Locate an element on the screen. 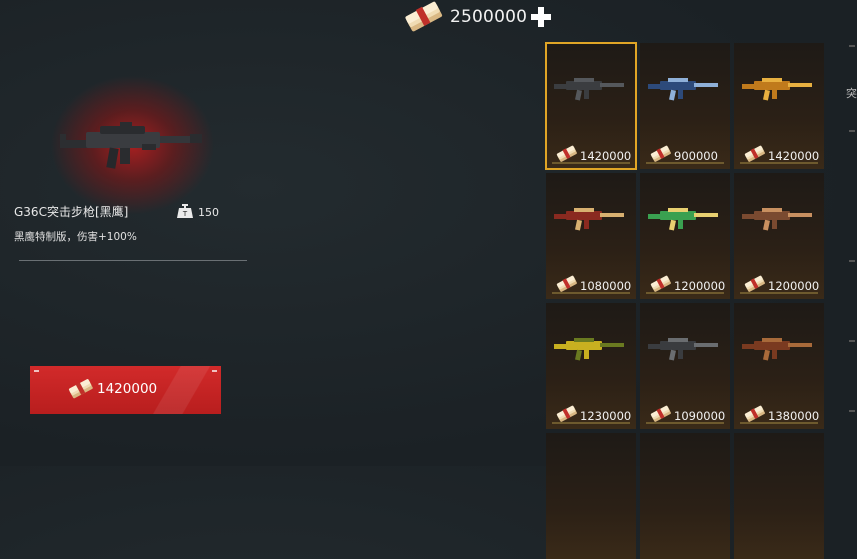 The image size is (857, 559). weight-icon: T is located at coordinates (185, 212).